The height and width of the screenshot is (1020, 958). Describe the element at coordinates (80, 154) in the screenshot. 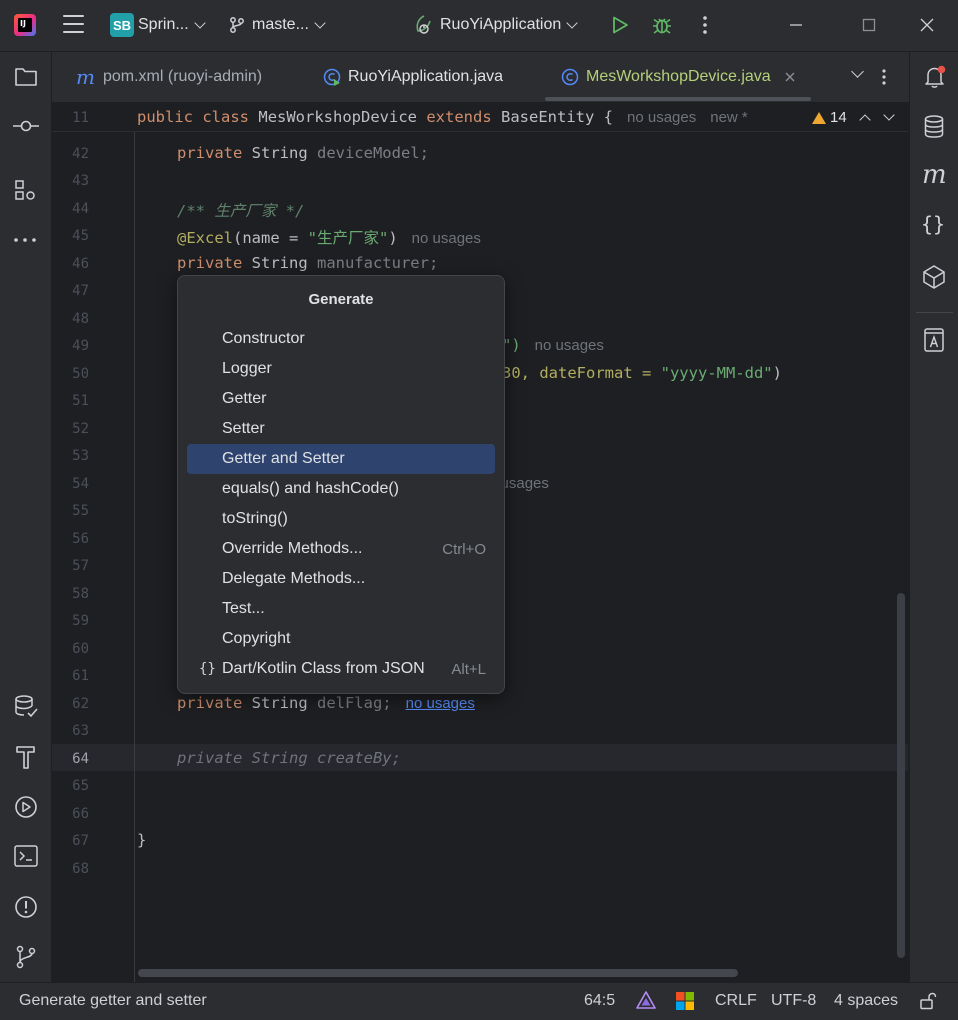

I see `line-number: 42` at that location.